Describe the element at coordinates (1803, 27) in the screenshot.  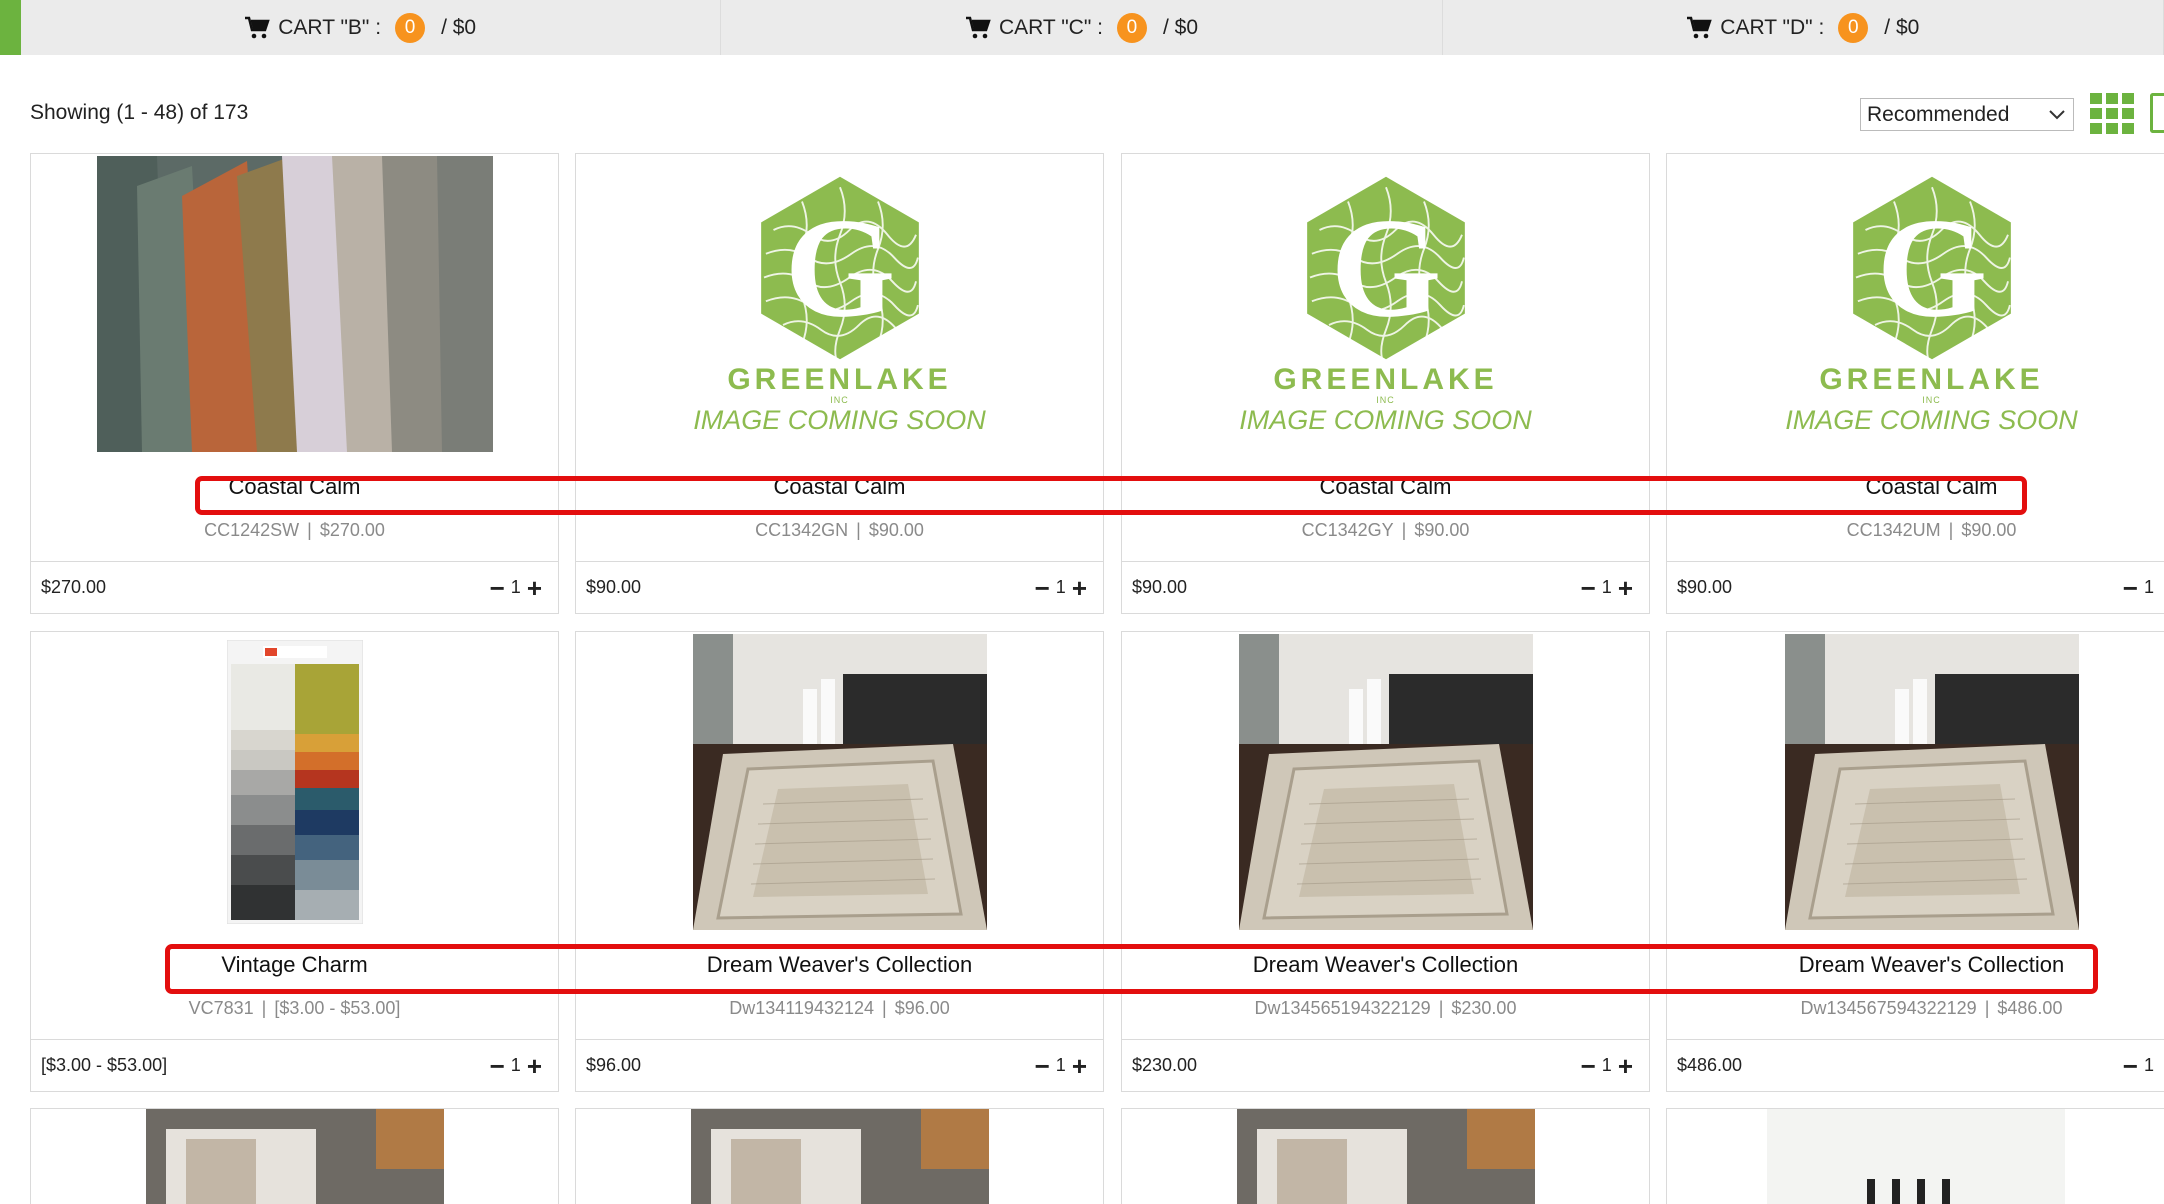
I see `cart-d: CART "D" : 0 / $0` at that location.